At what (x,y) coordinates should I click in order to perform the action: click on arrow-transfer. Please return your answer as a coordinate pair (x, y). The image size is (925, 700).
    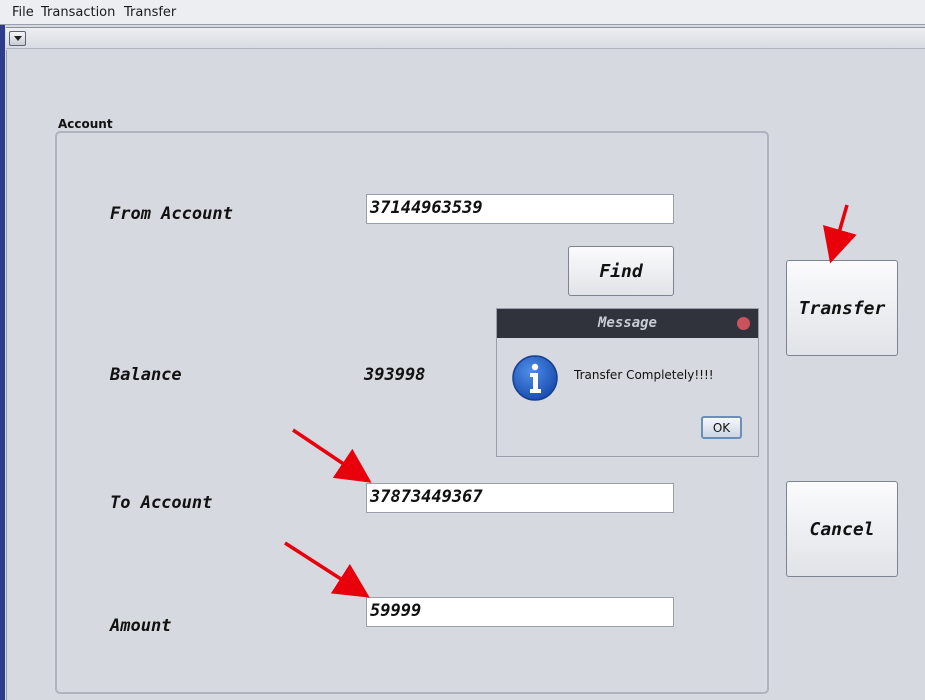
    Looking at the image, I should click on (840, 234).